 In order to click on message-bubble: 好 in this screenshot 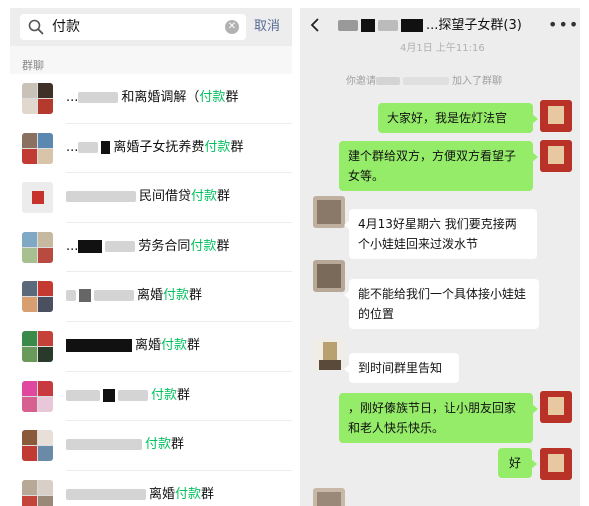, I will do `click(517, 463)`.